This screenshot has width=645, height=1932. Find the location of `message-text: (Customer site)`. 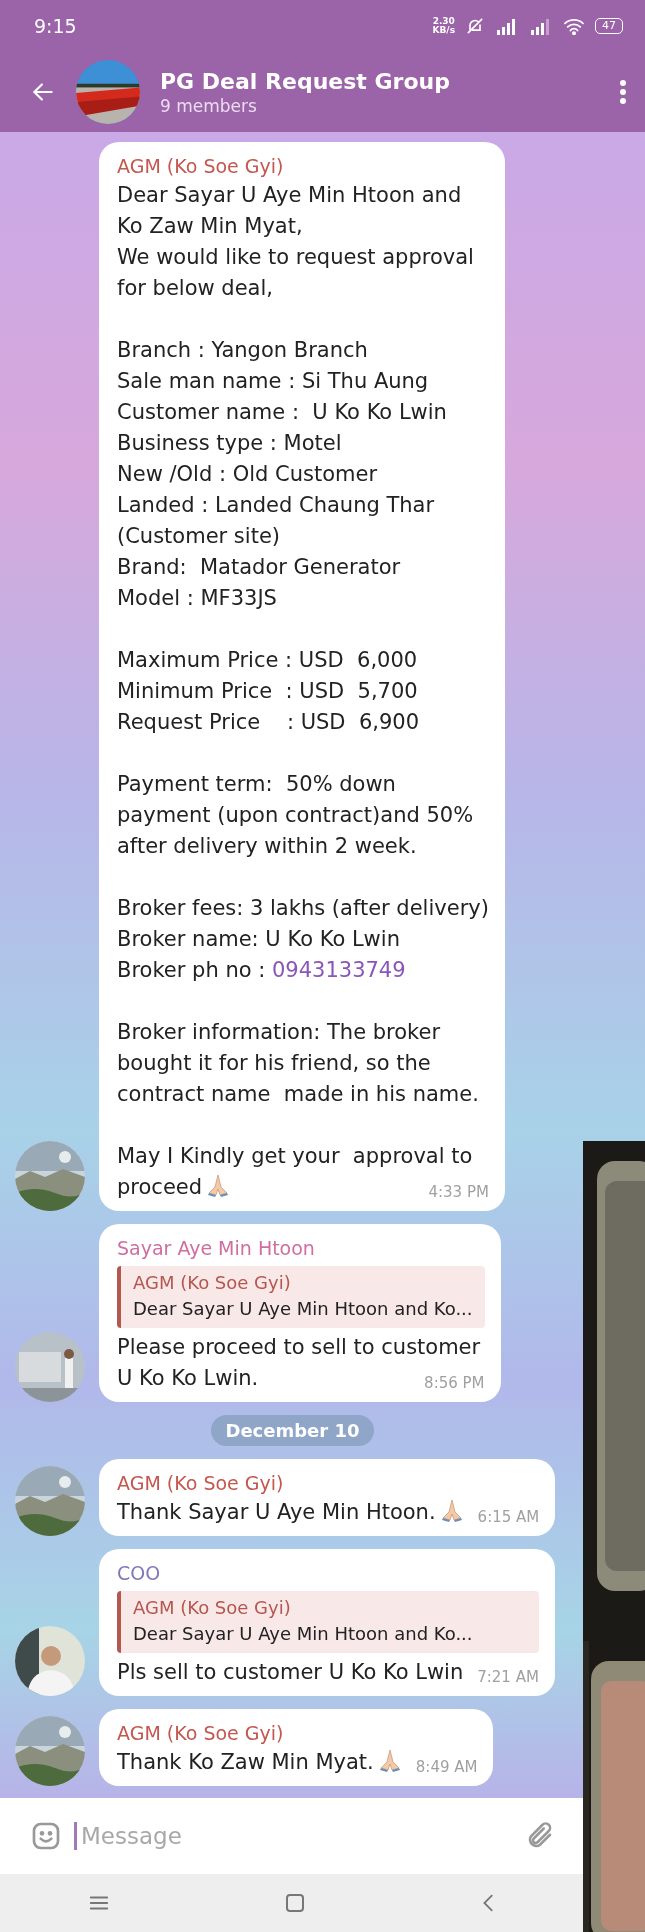

message-text: (Customer site) is located at coordinates (199, 536).